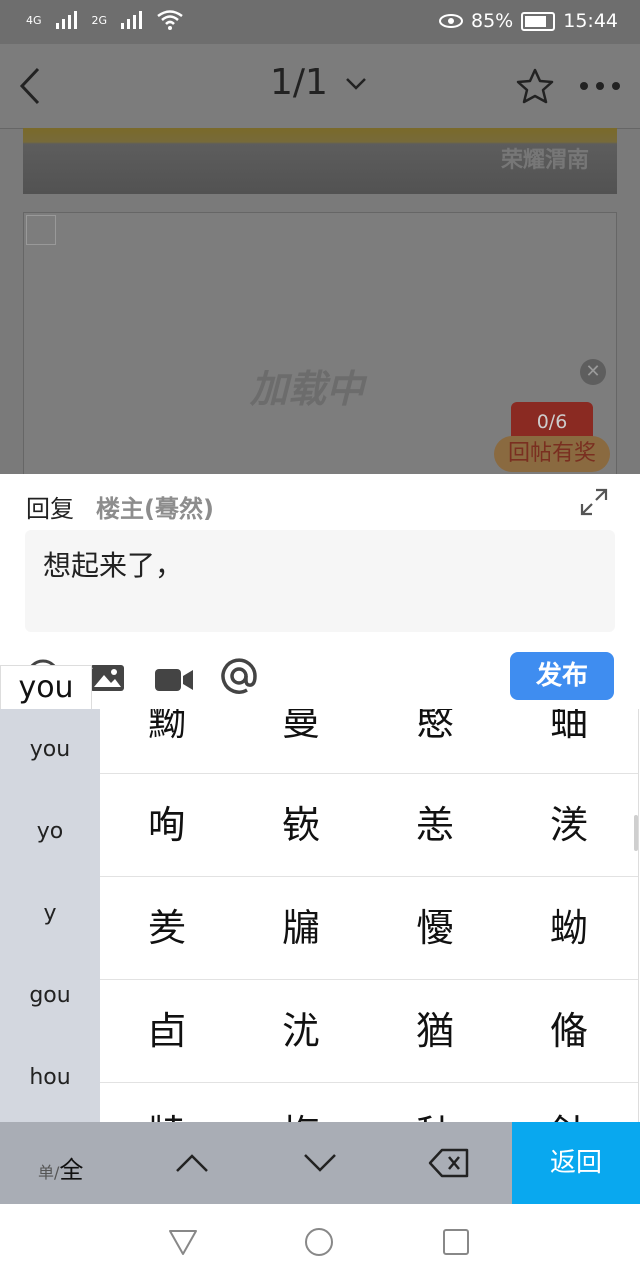  What do you see at coordinates (99, 20) in the screenshot?
I see `signal-2g: 2G` at bounding box center [99, 20].